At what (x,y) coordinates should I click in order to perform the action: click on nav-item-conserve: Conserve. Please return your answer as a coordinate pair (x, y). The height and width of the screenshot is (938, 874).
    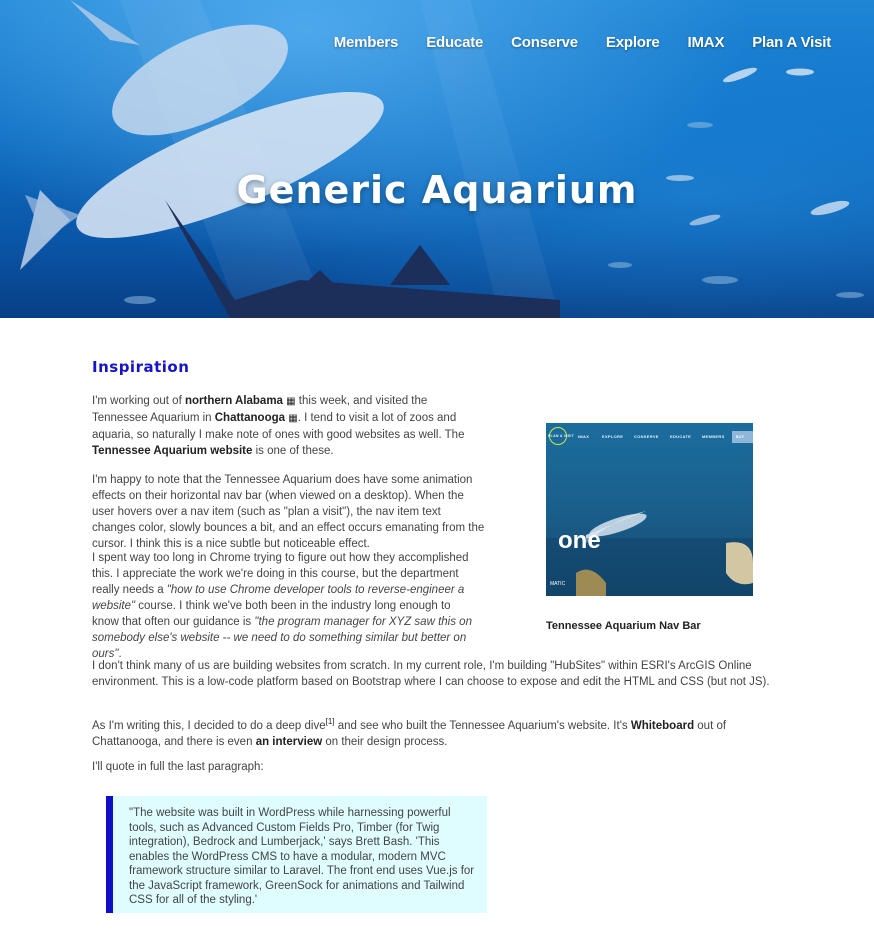
    Looking at the image, I should click on (544, 42).